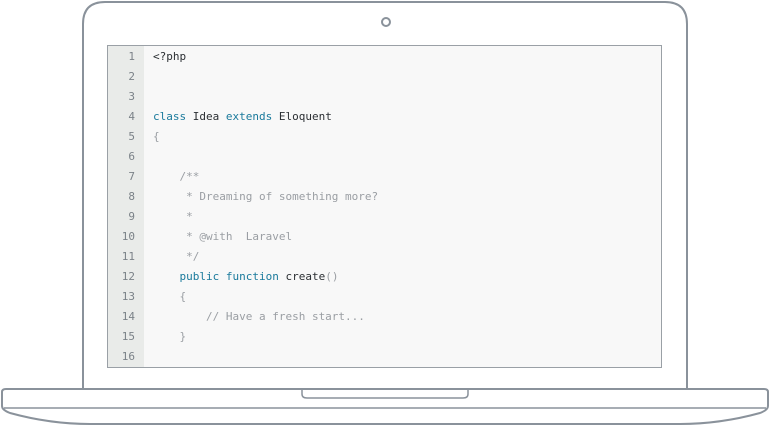 This screenshot has width=770, height=428. I want to click on line-number: 3, so click(131, 96).